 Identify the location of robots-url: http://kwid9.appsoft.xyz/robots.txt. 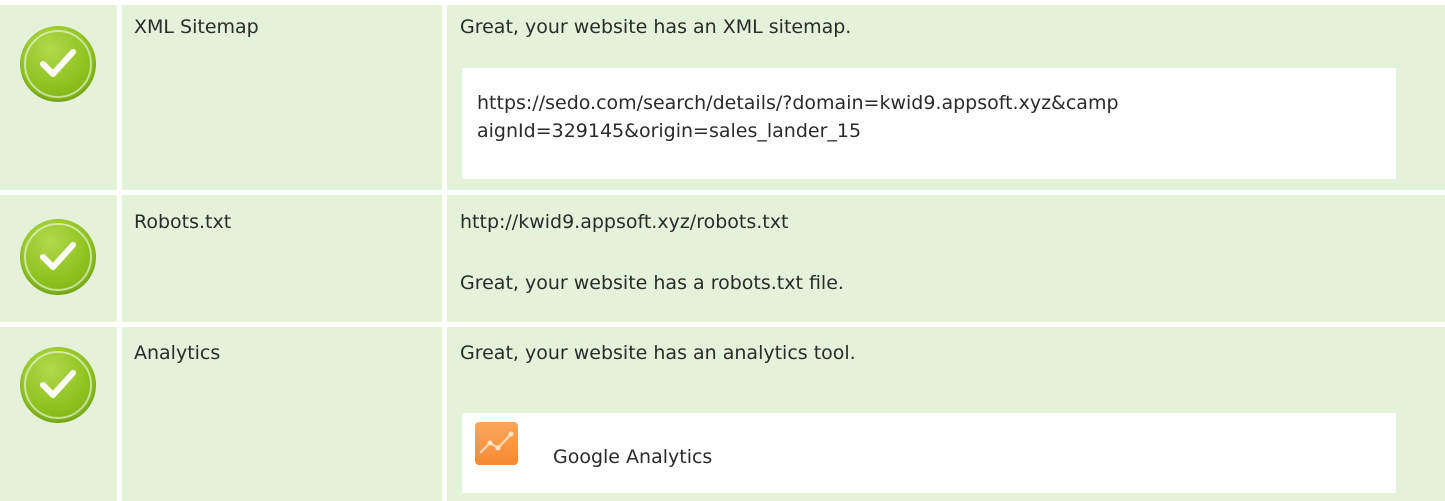
(624, 222).